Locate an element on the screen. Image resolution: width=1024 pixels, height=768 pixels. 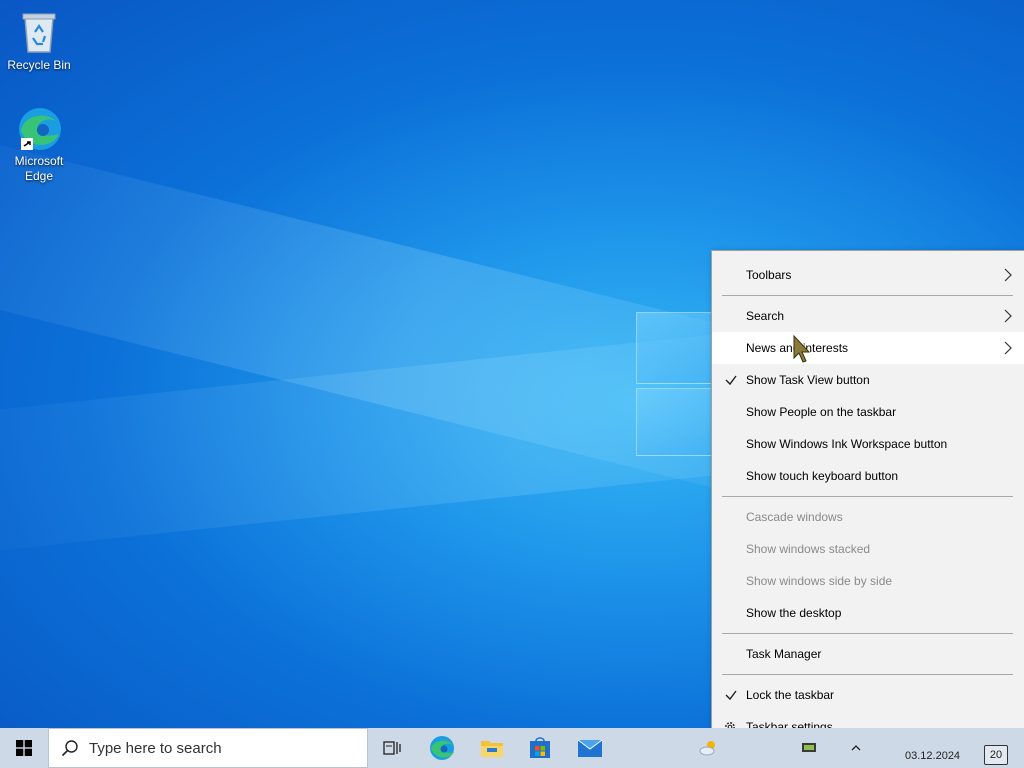
start-button is located at coordinates (24, 748).